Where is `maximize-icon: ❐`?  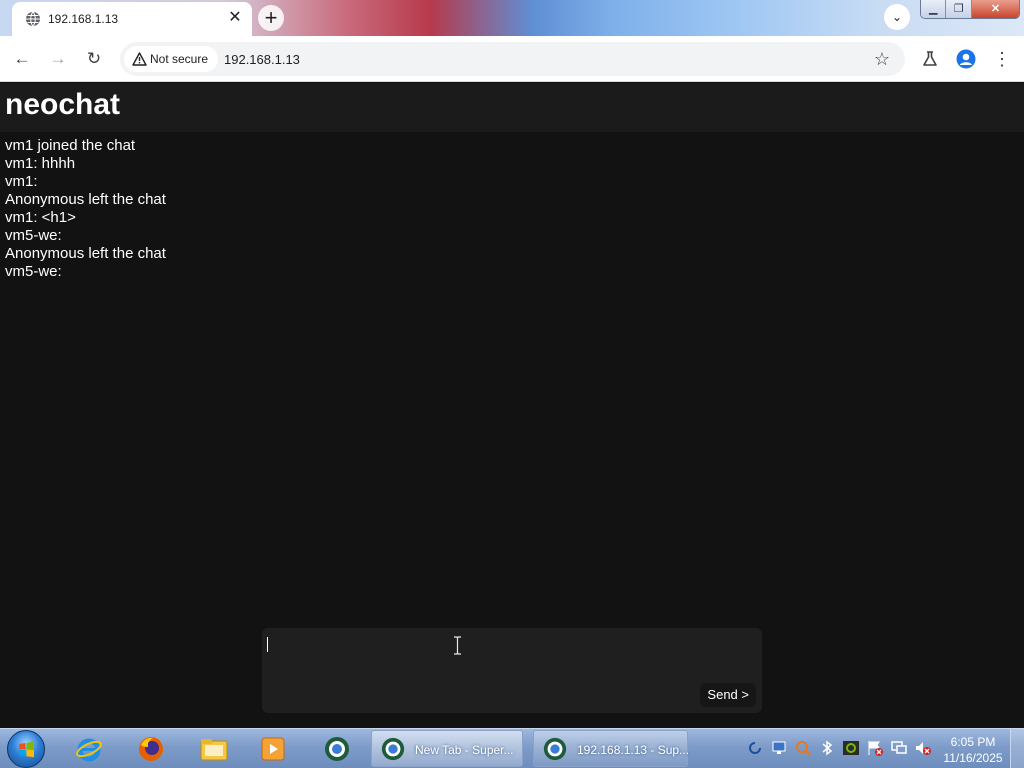 maximize-icon: ❐ is located at coordinates (959, 9).